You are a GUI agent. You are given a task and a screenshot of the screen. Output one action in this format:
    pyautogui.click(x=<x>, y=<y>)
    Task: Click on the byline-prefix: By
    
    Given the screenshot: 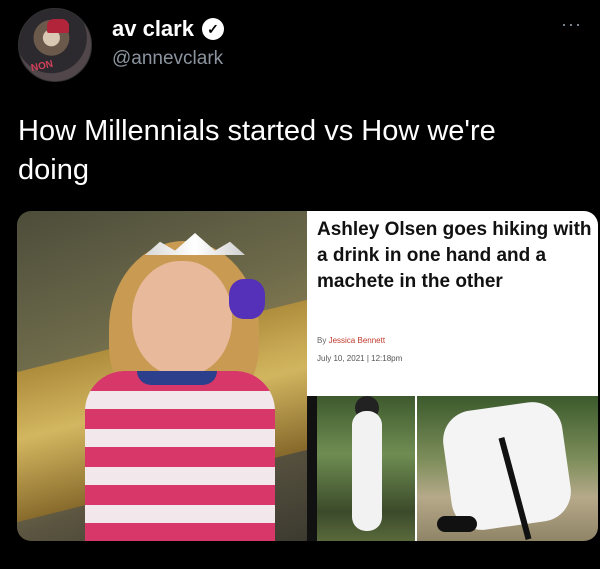 What is the action you would take?
    pyautogui.click(x=322, y=340)
    